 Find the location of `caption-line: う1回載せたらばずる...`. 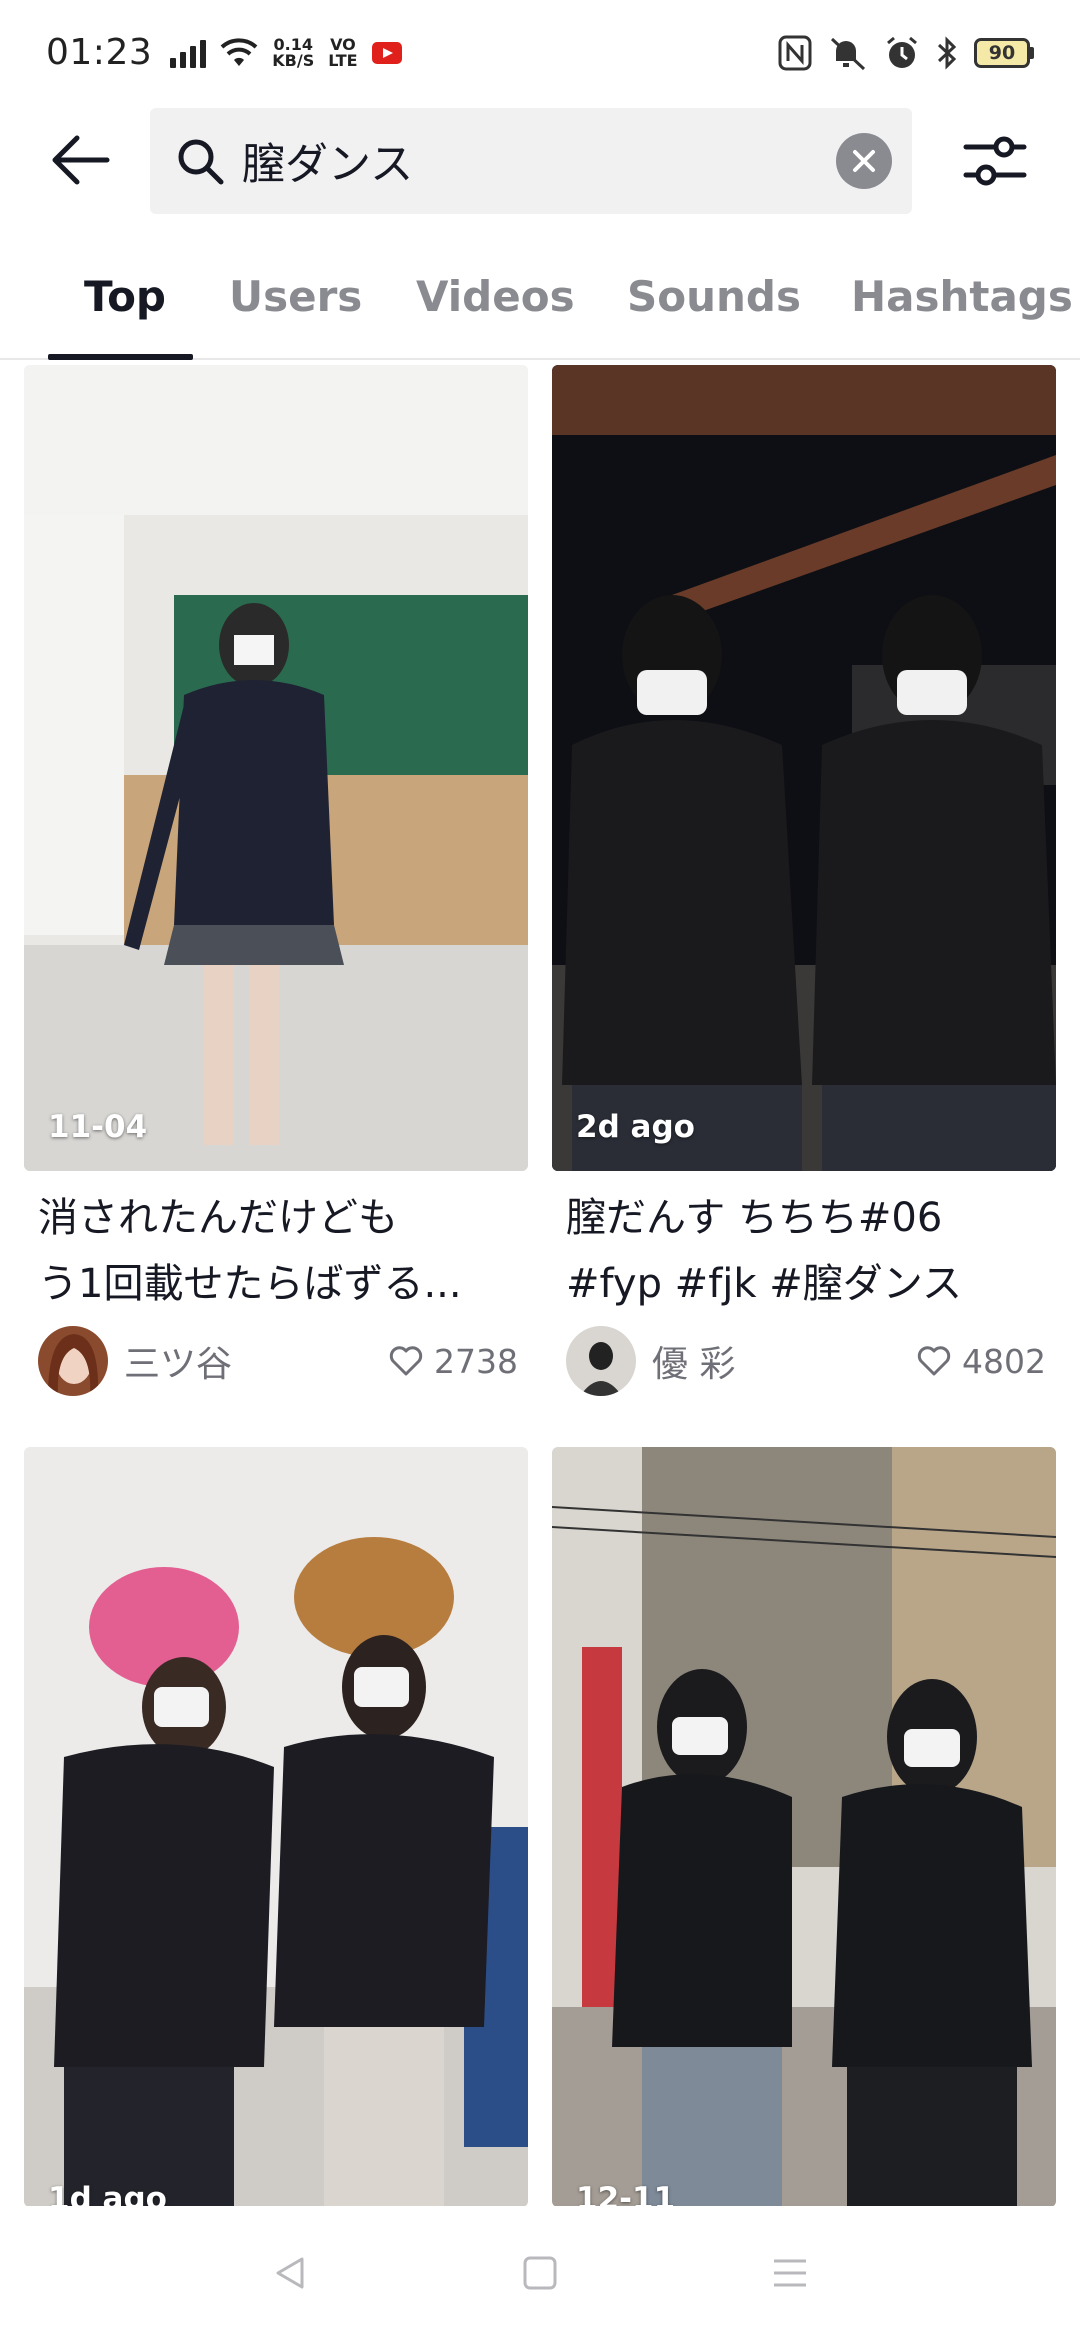

caption-line: う1回載せたらばずる... is located at coordinates (250, 1284).